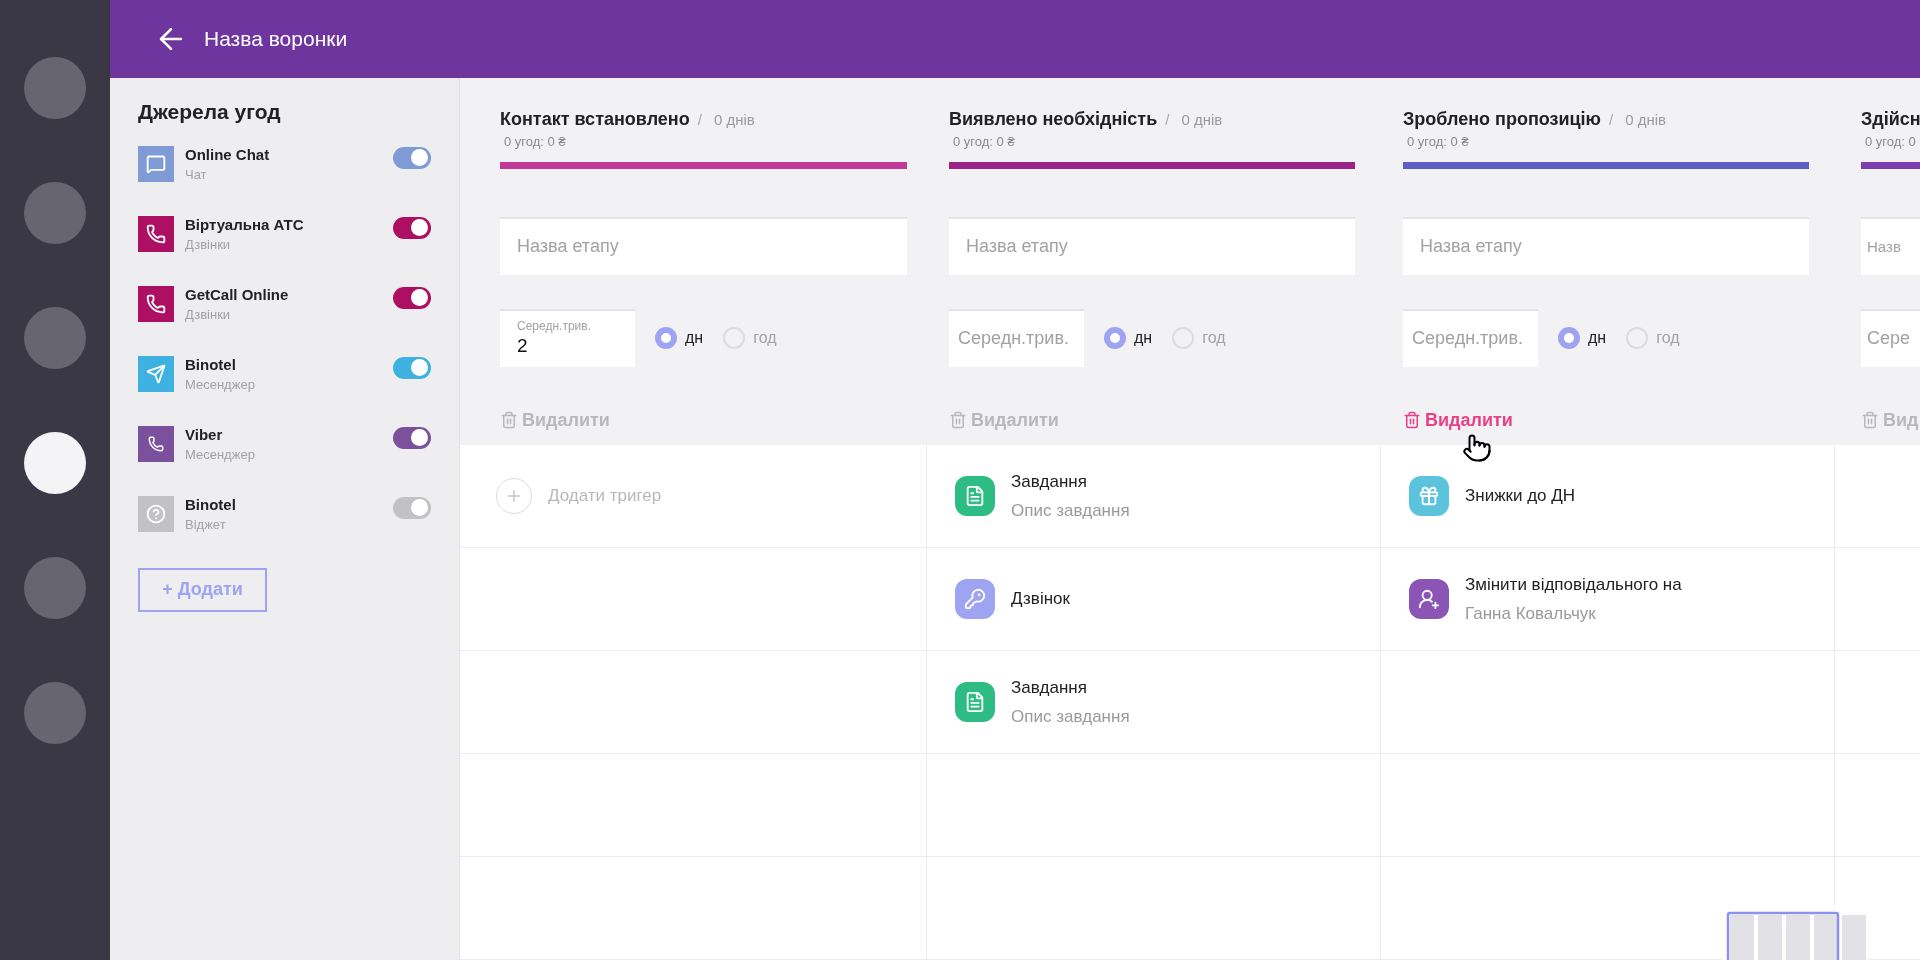 This screenshot has height=960, width=1920. I want to click on stage-title: Виявлено необхідність, so click(1053, 119).